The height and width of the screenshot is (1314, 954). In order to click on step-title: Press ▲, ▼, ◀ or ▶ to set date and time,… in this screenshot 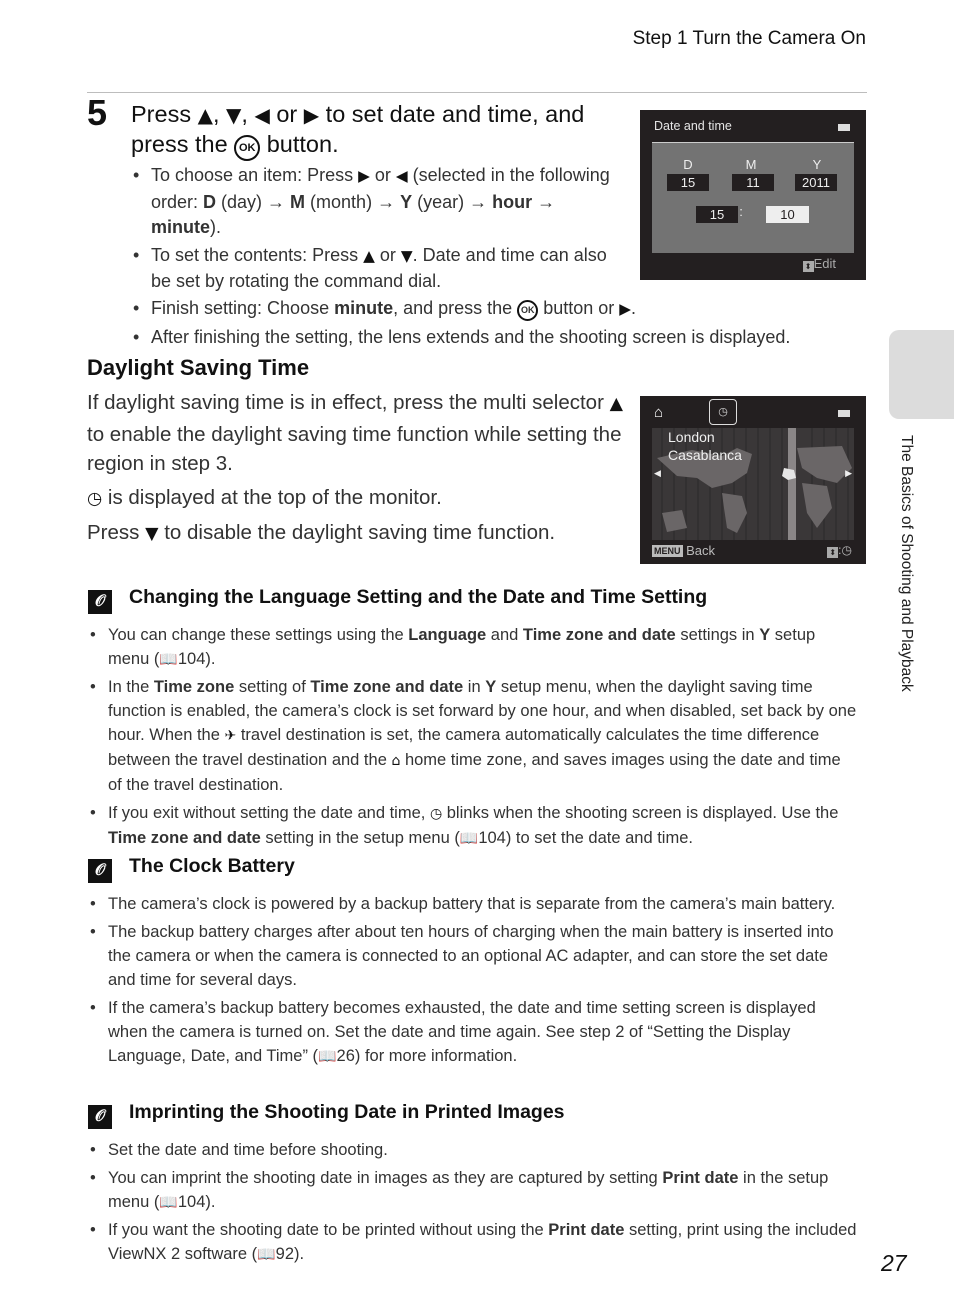, I will do `click(381, 130)`.